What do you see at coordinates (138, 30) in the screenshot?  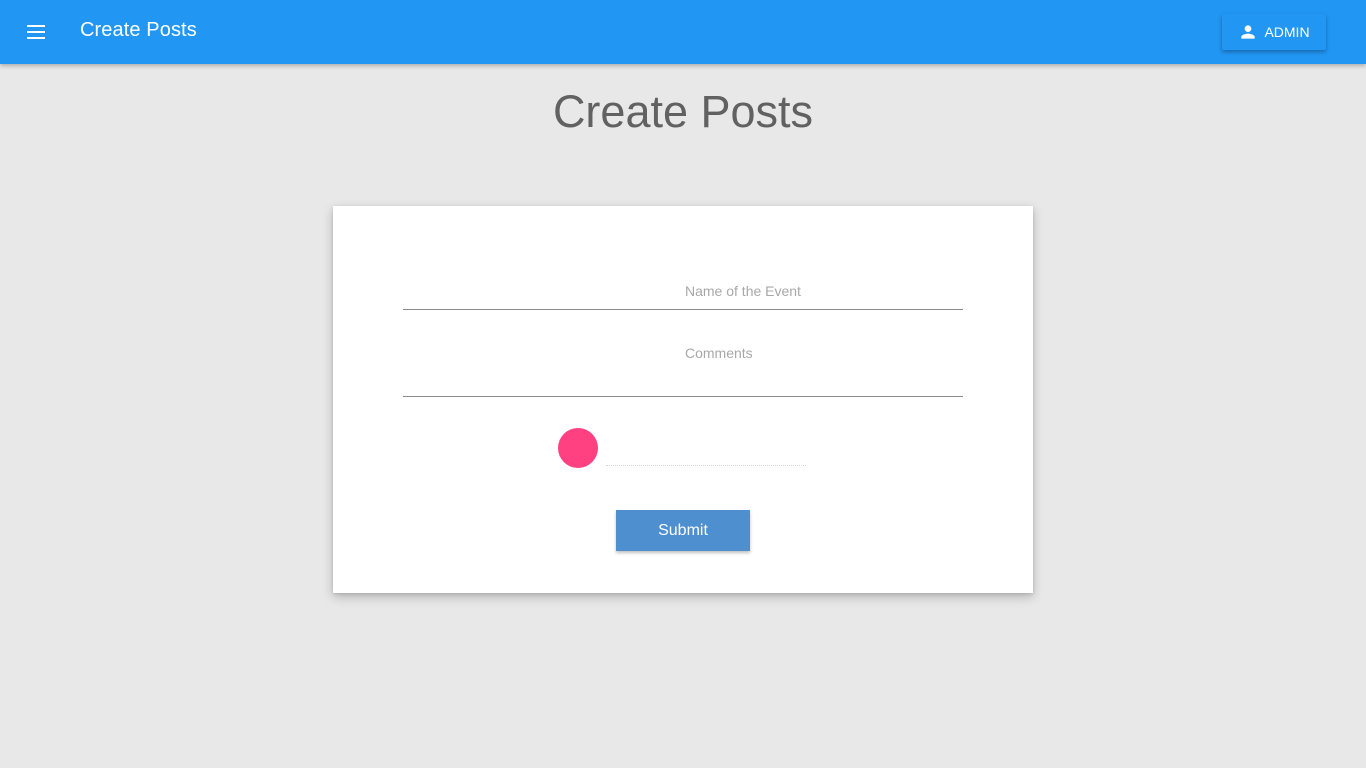 I see `app-title: Create Posts` at bounding box center [138, 30].